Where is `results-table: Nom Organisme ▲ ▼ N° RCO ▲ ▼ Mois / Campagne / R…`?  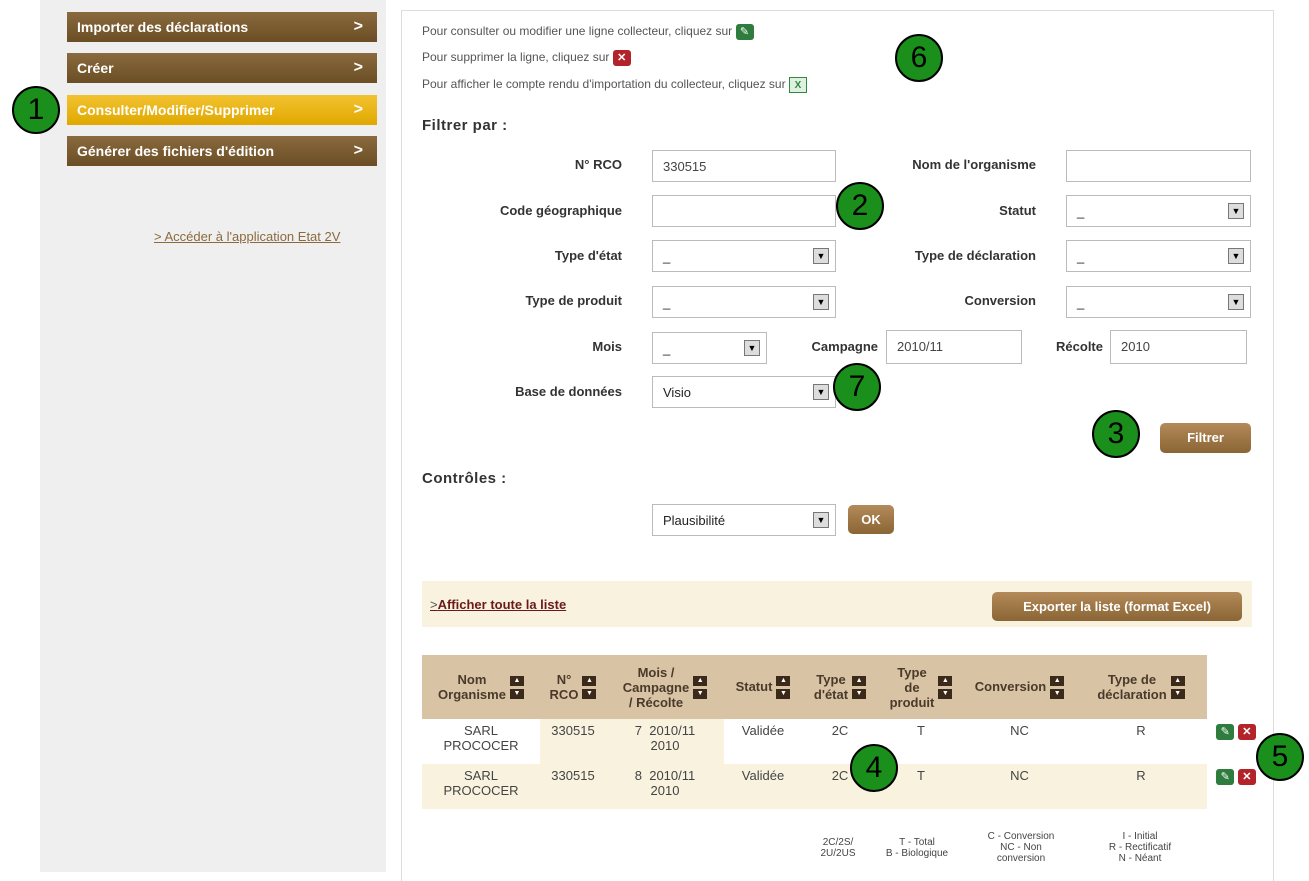 results-table: Nom Organisme ▲ ▼ N° RCO ▲ ▼ Mois / Campagne / R… is located at coordinates (843, 732).